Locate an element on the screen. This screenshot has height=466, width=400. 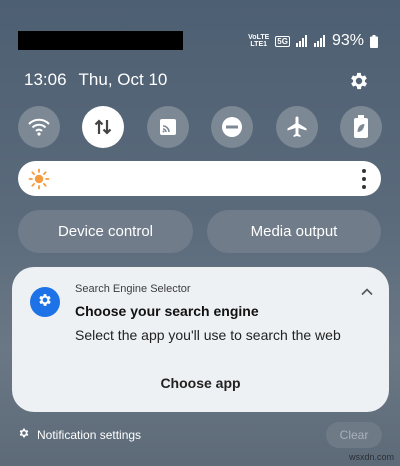
brightness-slider is located at coordinates (199, 178).